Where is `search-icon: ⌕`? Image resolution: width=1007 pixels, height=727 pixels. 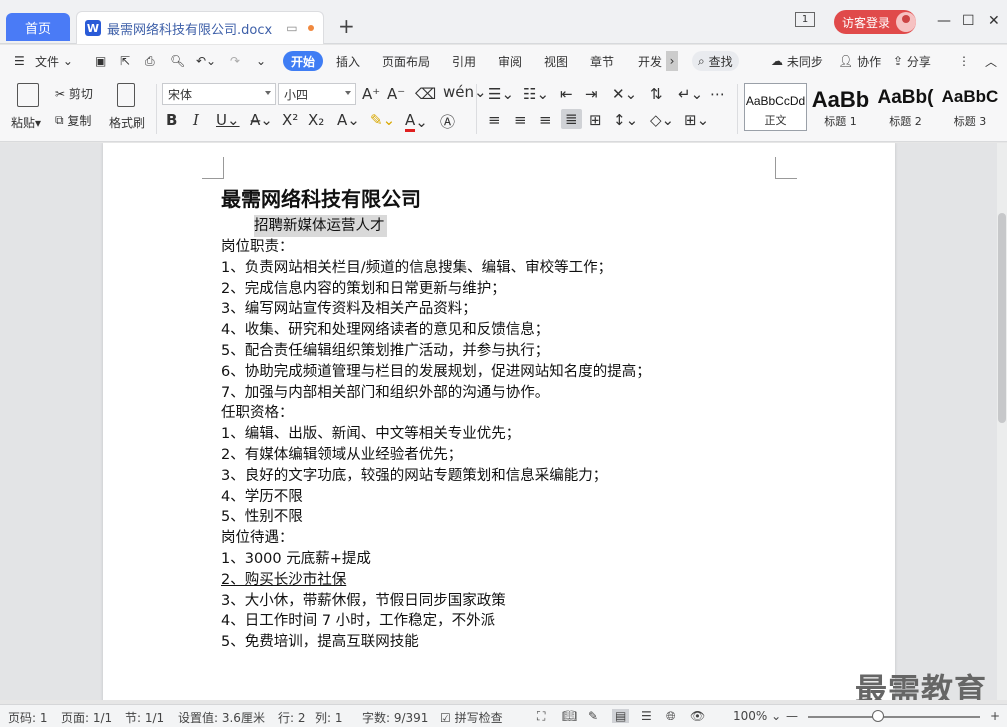 search-icon: ⌕ is located at coordinates (701, 60).